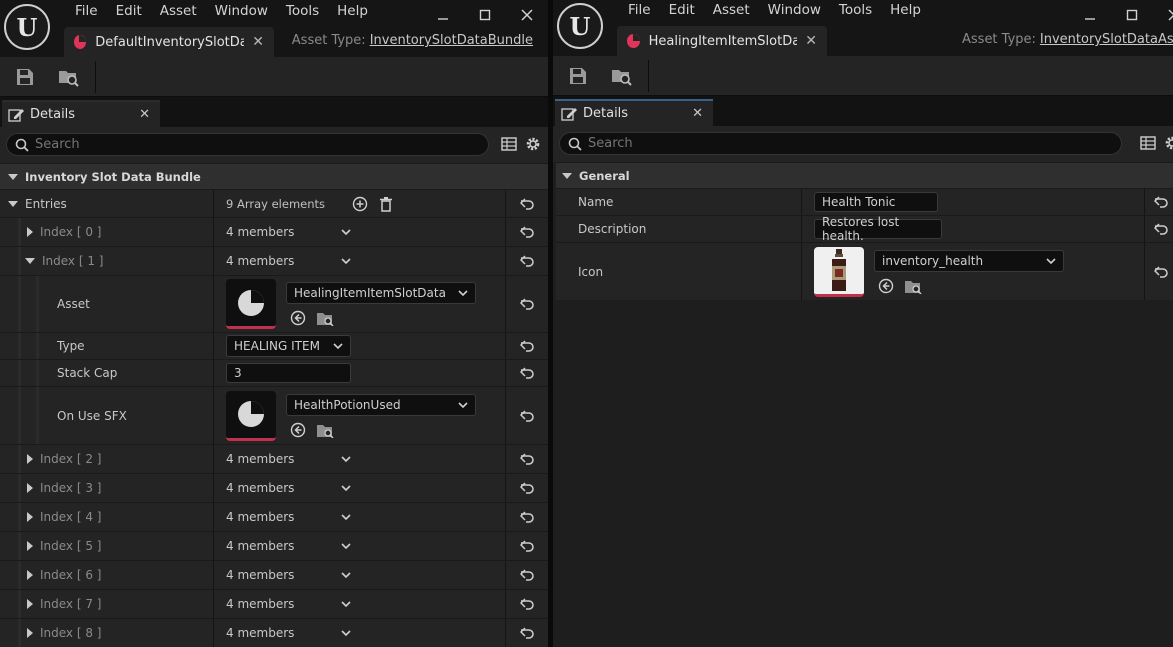 This screenshot has height=647, width=1173. Describe the element at coordinates (274, 176) in the screenshot. I see `category-header: Inventory Slot Data Bundle` at that location.